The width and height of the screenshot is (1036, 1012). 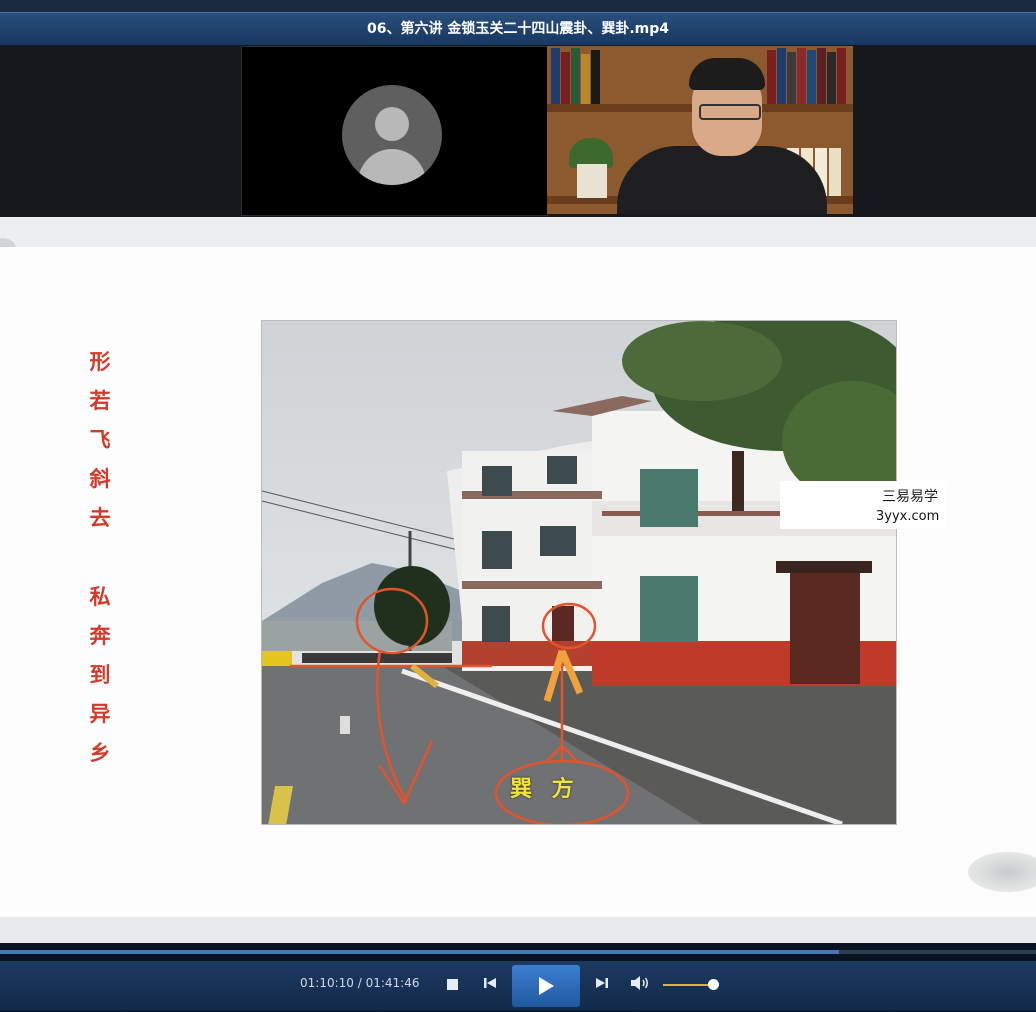 What do you see at coordinates (100, 439) in the screenshot?
I see `poem-char: 飞` at bounding box center [100, 439].